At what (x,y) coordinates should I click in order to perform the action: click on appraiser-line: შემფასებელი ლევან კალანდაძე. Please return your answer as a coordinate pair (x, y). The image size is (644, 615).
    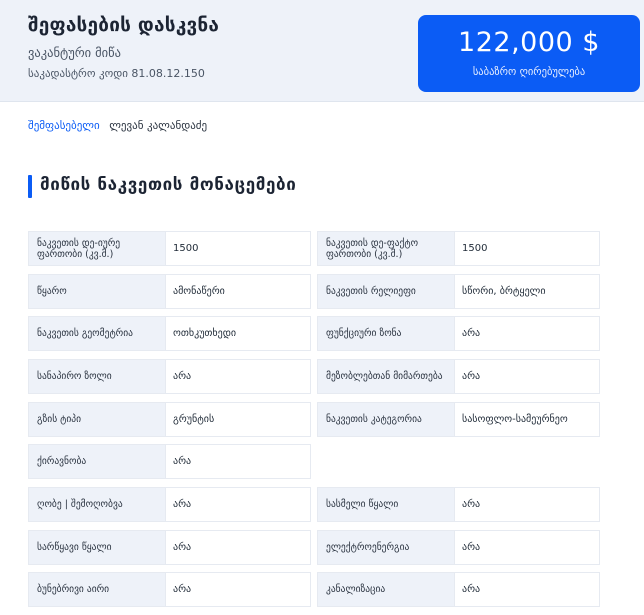
    Looking at the image, I should click on (117, 125).